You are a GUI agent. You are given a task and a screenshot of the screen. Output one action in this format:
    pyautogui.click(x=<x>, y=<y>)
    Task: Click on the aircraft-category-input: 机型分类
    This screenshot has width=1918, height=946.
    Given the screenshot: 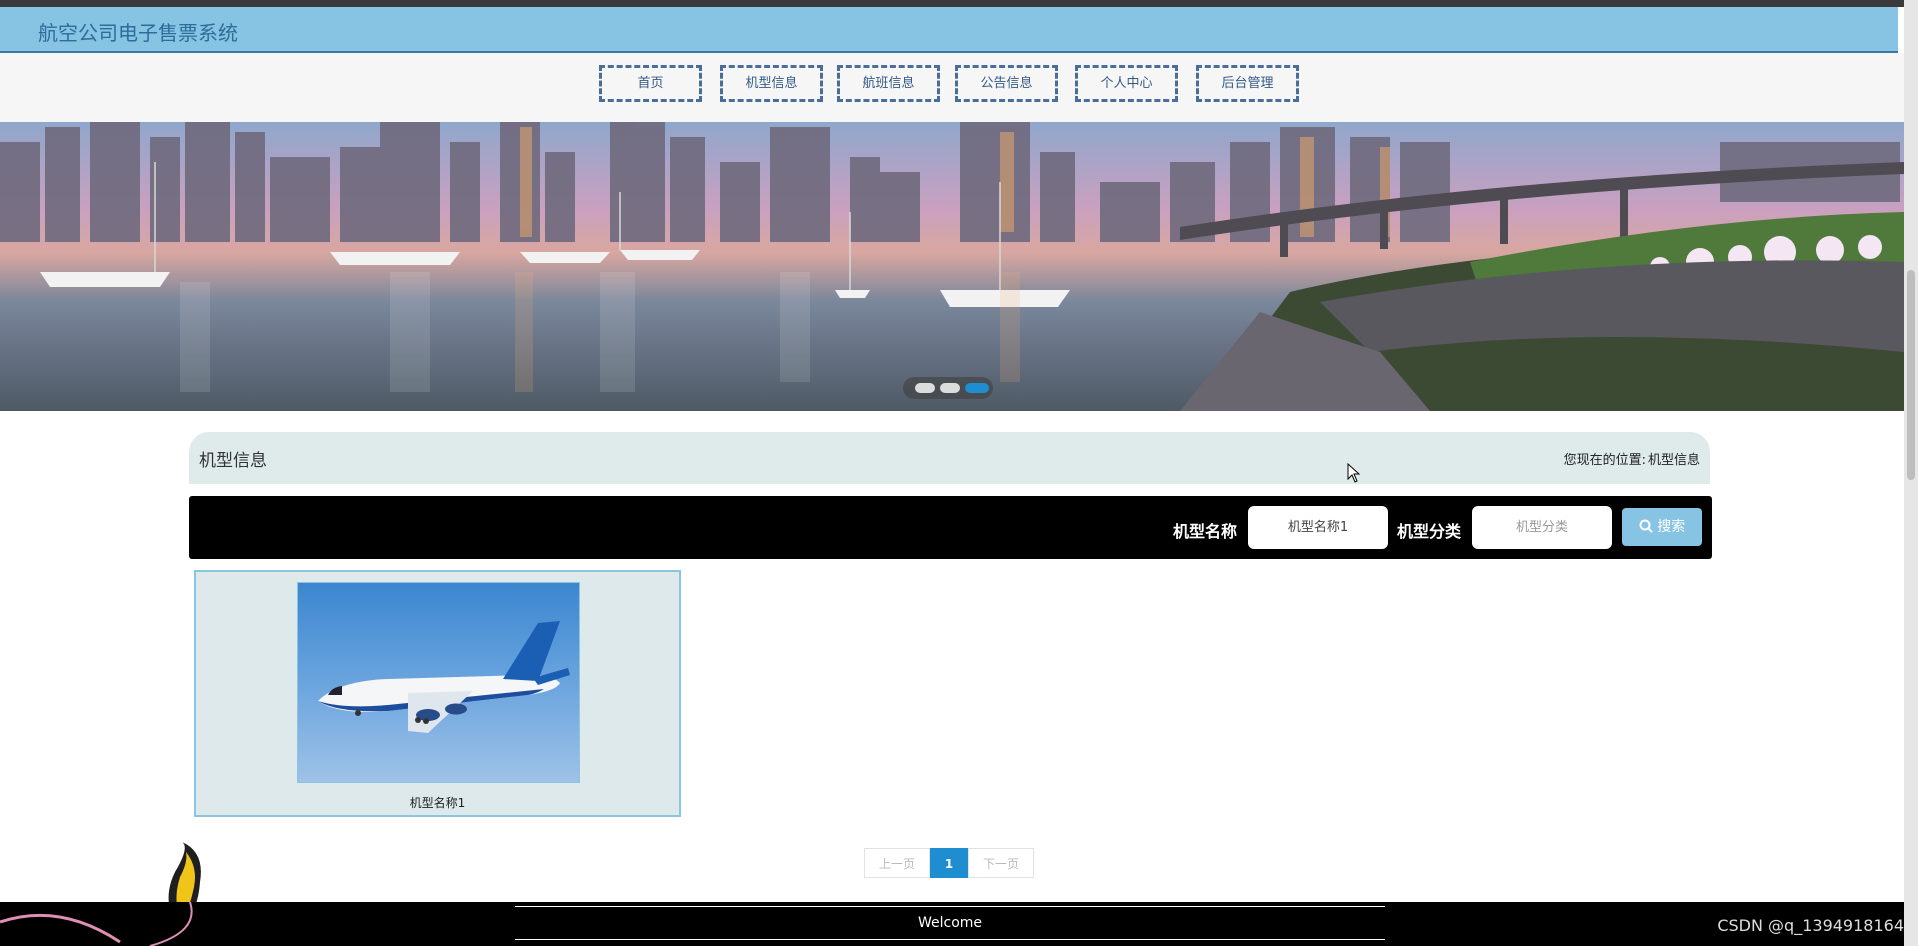 What is the action you would take?
    pyautogui.click(x=1542, y=527)
    